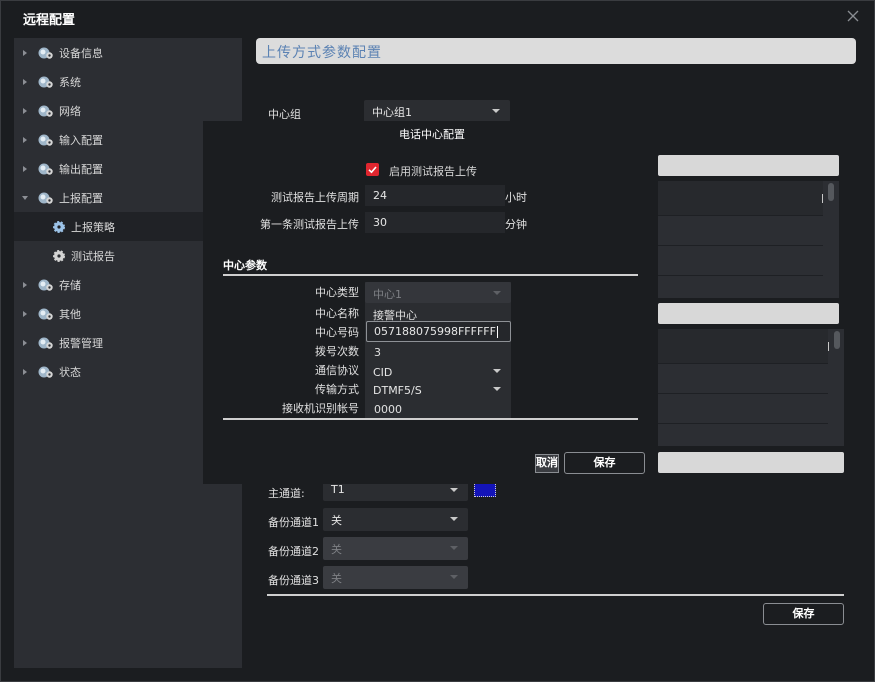  I want to click on cancel-button: 取消, so click(547, 463).